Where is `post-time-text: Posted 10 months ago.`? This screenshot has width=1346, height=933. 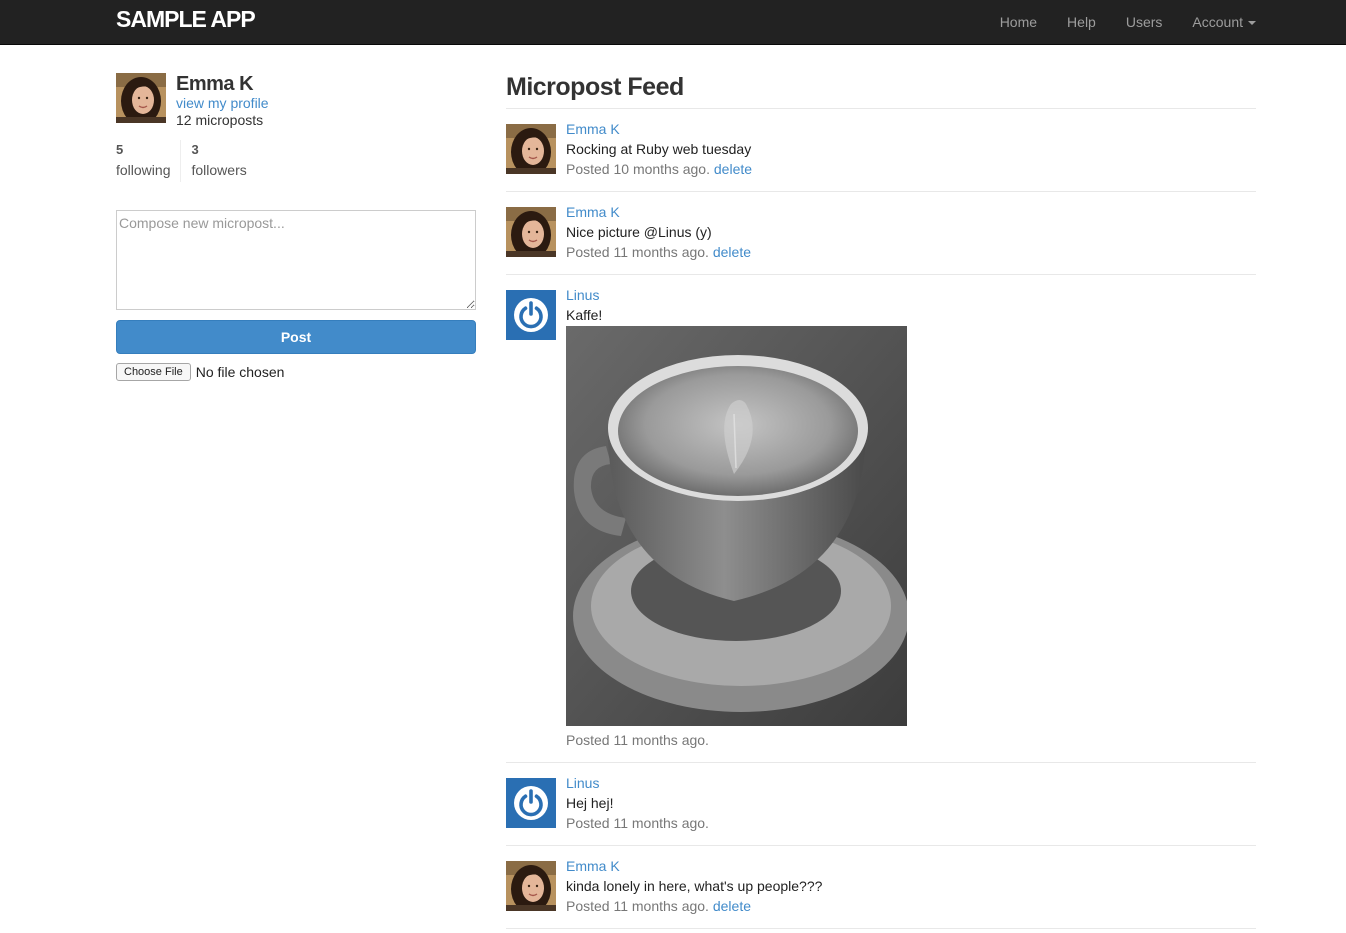
post-time-text: Posted 10 months ago. is located at coordinates (638, 169).